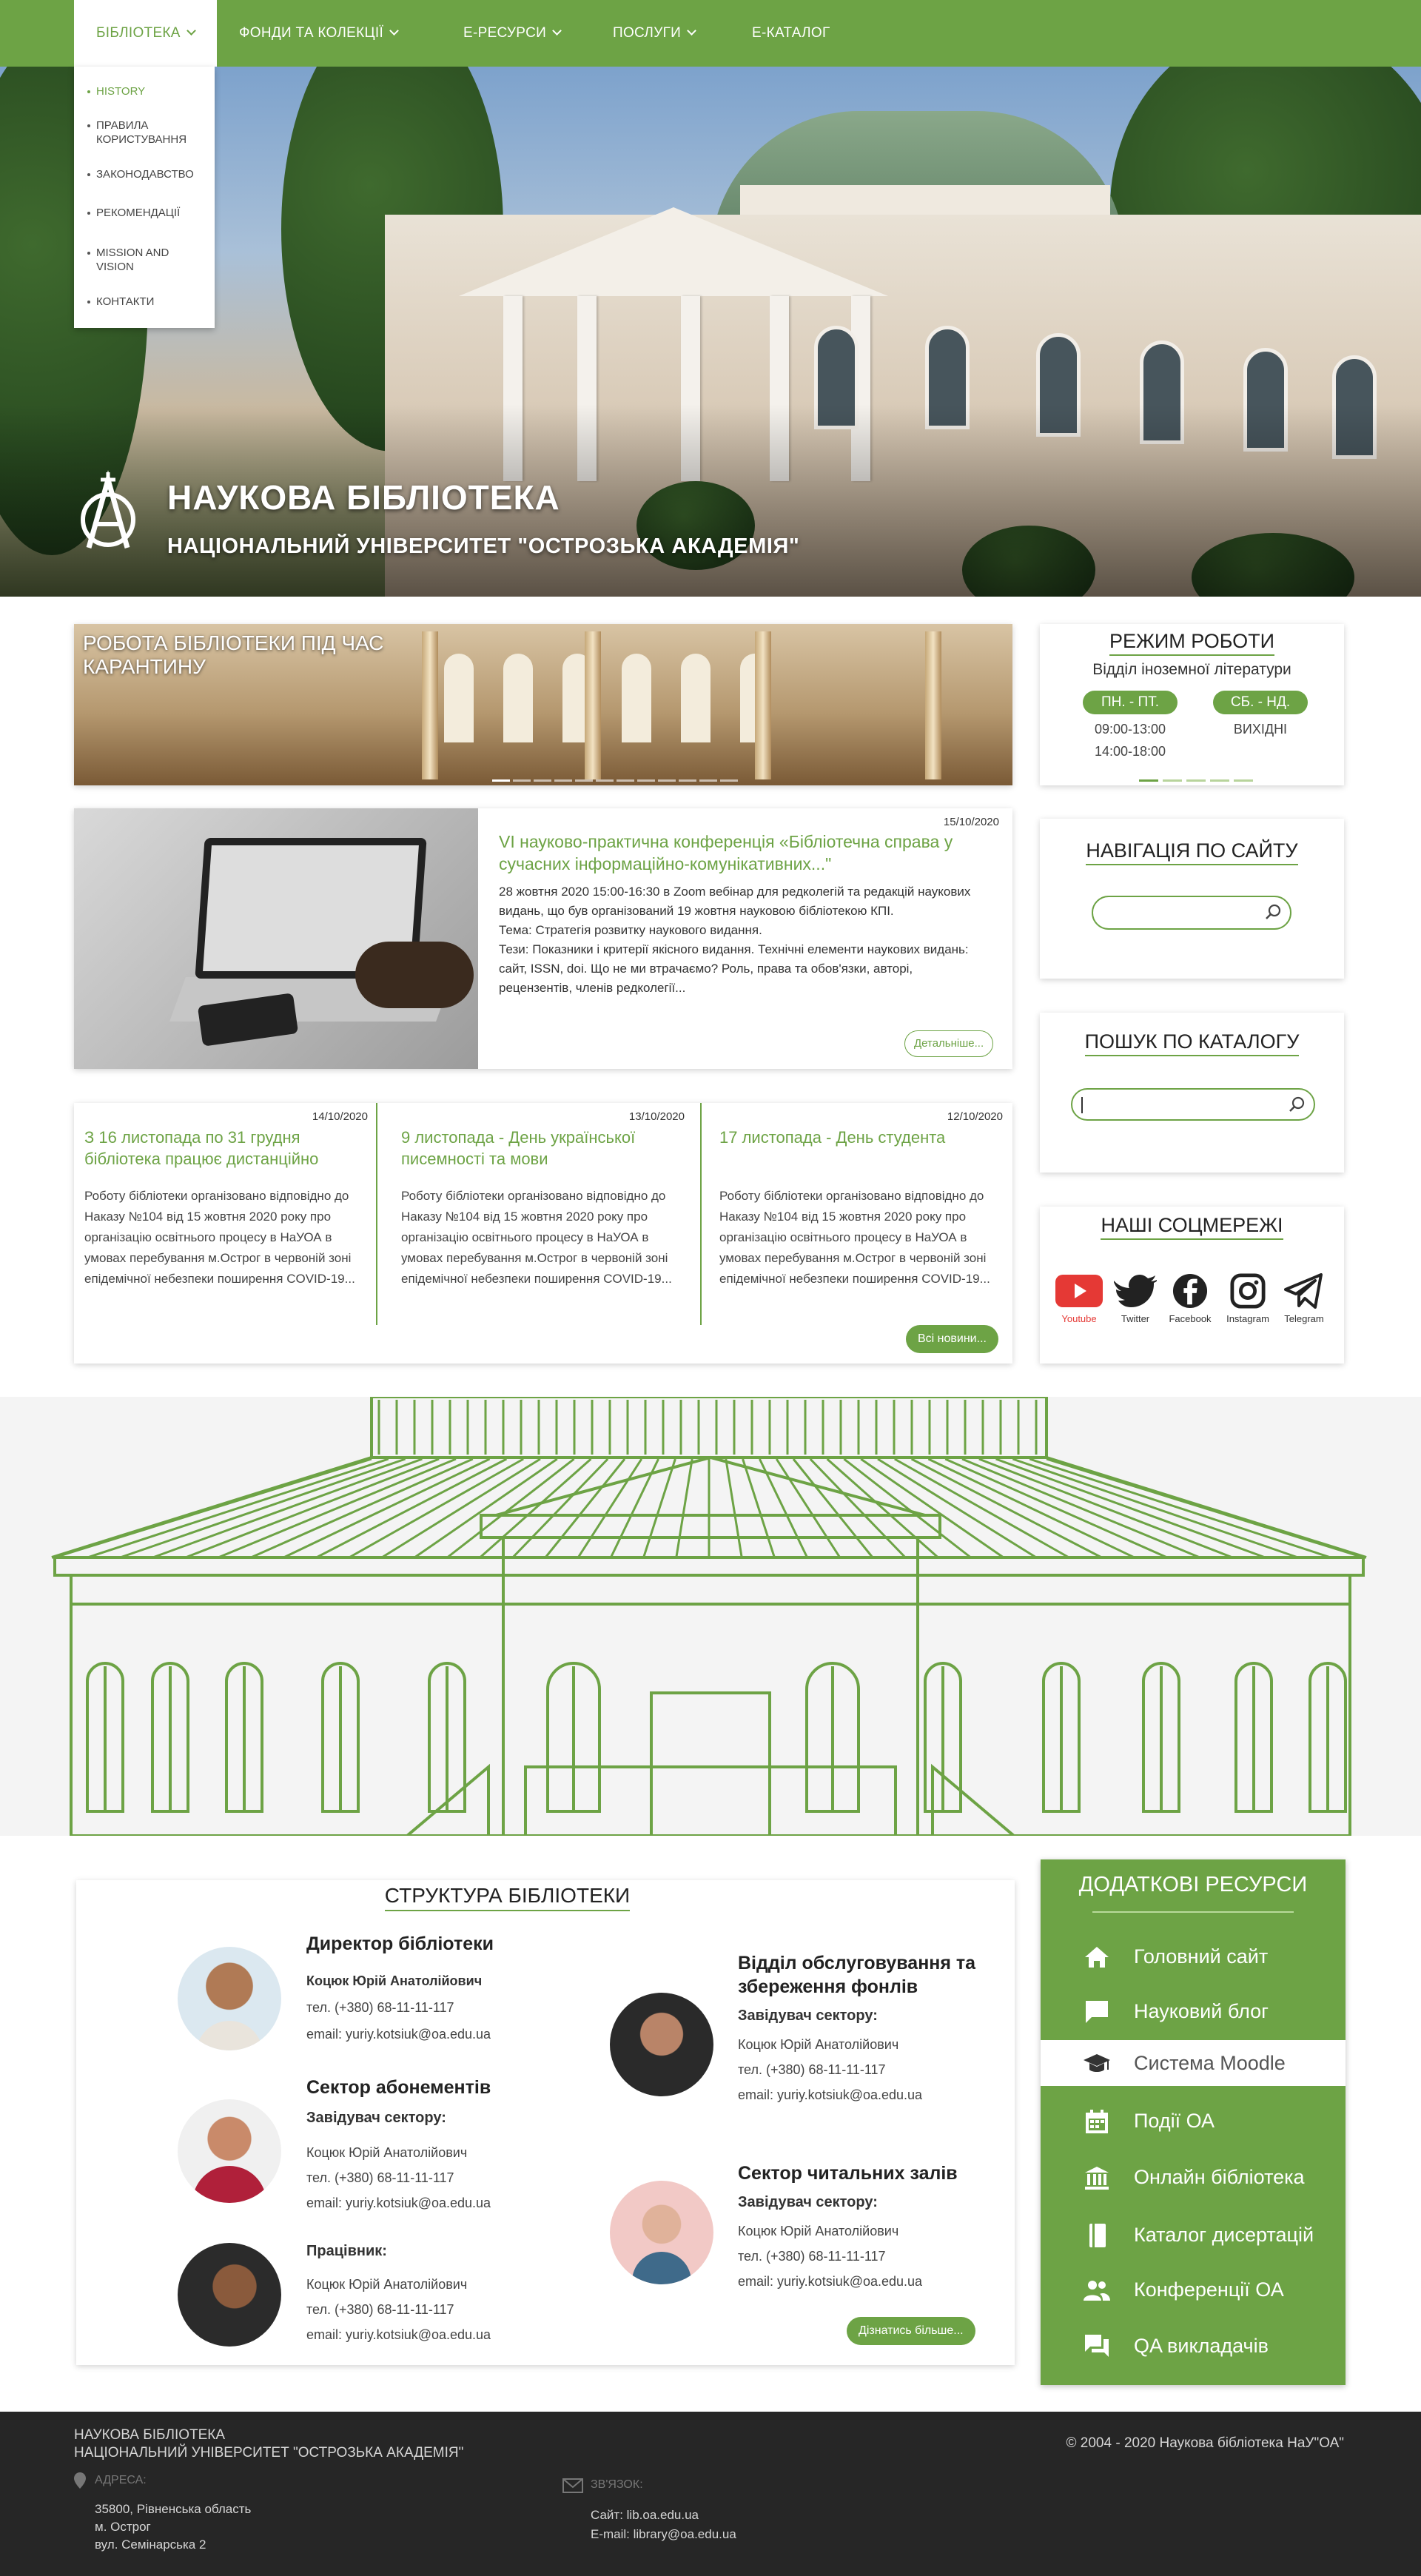 The height and width of the screenshot is (2576, 1421). What do you see at coordinates (1193, 2011) in the screenshot?
I see `resource-link-blog: Науковий блог` at bounding box center [1193, 2011].